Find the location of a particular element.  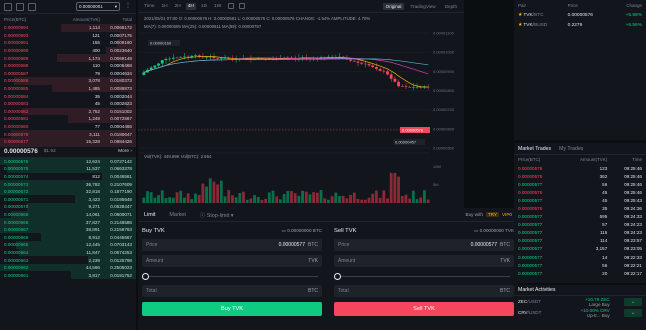

buy-price-input: Price 0.00000577 BTC is located at coordinates (232, 245).